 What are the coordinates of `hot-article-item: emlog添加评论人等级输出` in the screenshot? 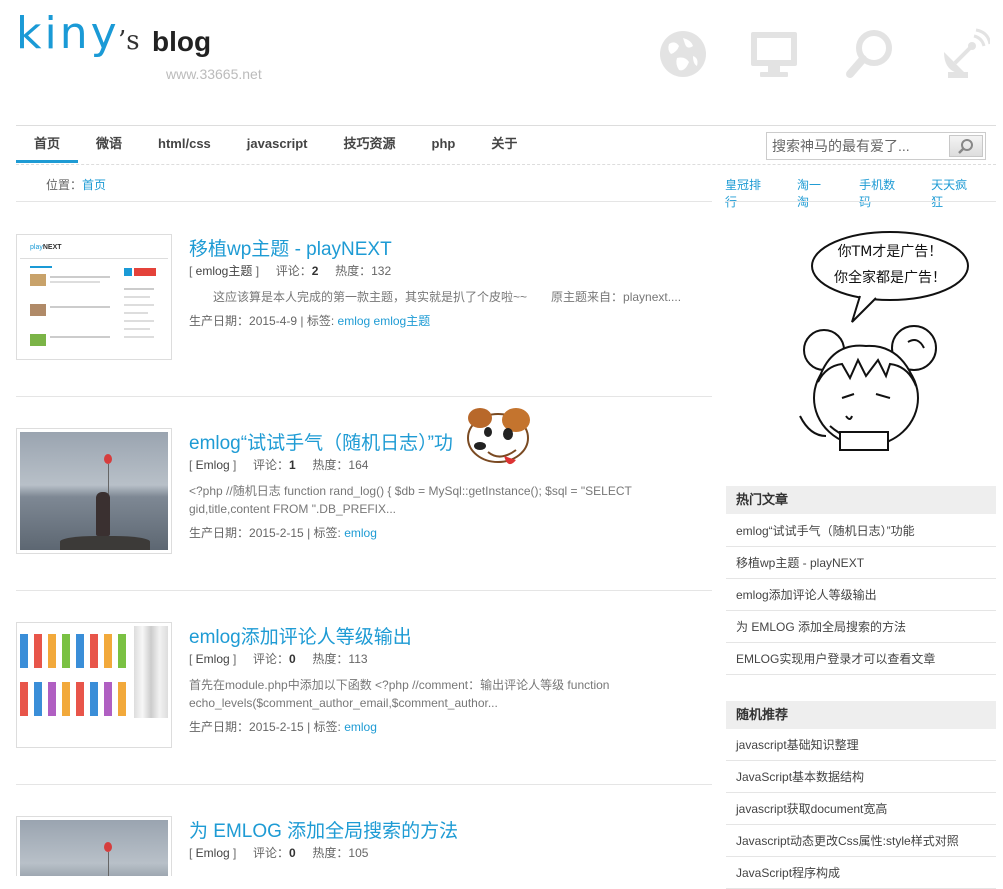 It's located at (861, 595).